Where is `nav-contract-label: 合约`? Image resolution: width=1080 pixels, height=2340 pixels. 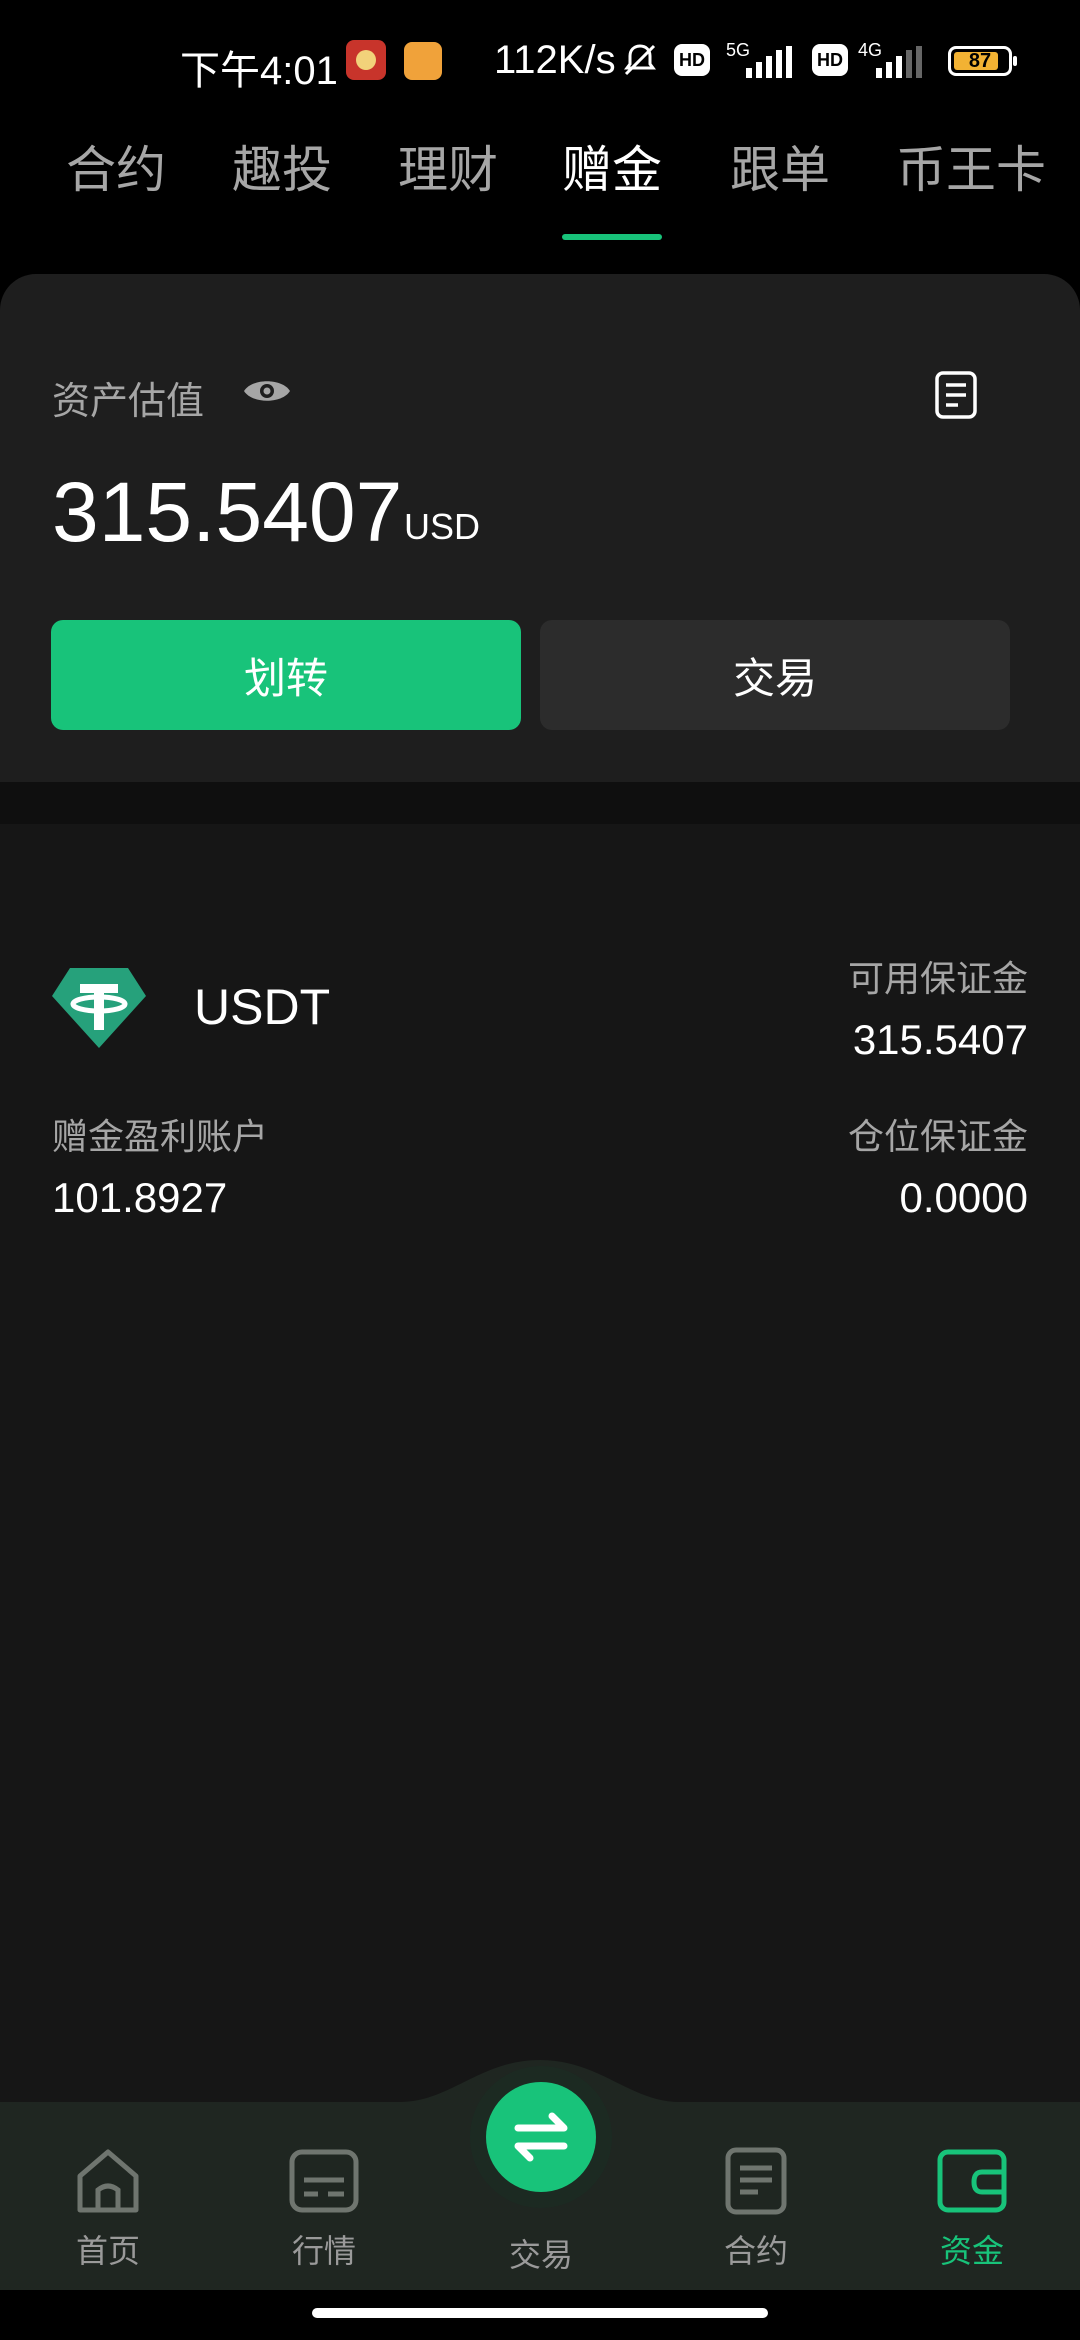
nav-contract-label: 合约 is located at coordinates (755, 2251).